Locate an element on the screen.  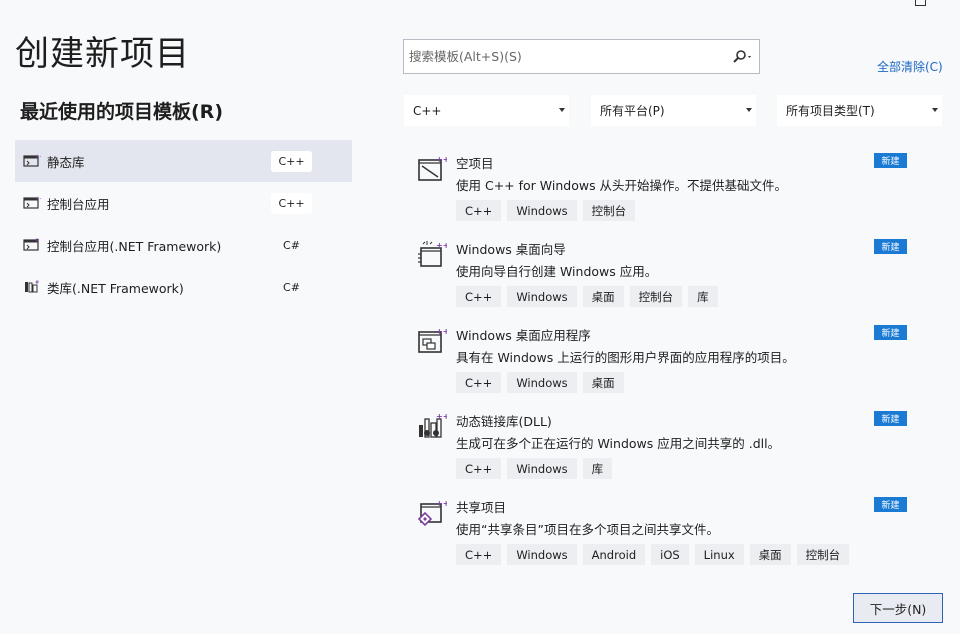
template-description: 使用“共享条目”项目在多个项目之间共享文件。 is located at coordinates (587, 529).